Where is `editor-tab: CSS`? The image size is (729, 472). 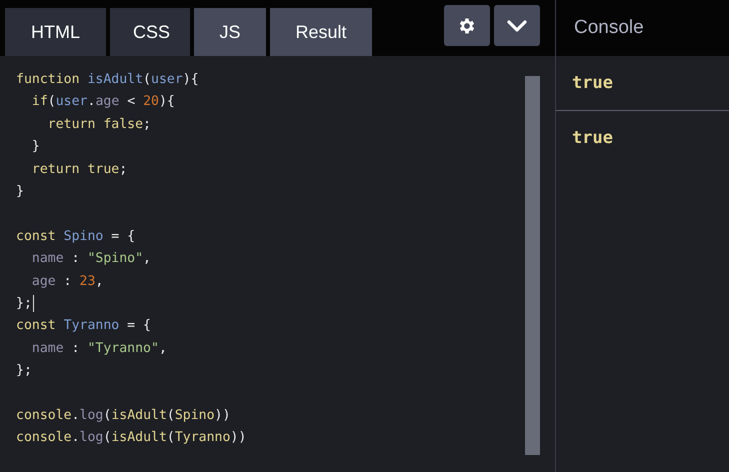 editor-tab: CSS is located at coordinates (150, 32).